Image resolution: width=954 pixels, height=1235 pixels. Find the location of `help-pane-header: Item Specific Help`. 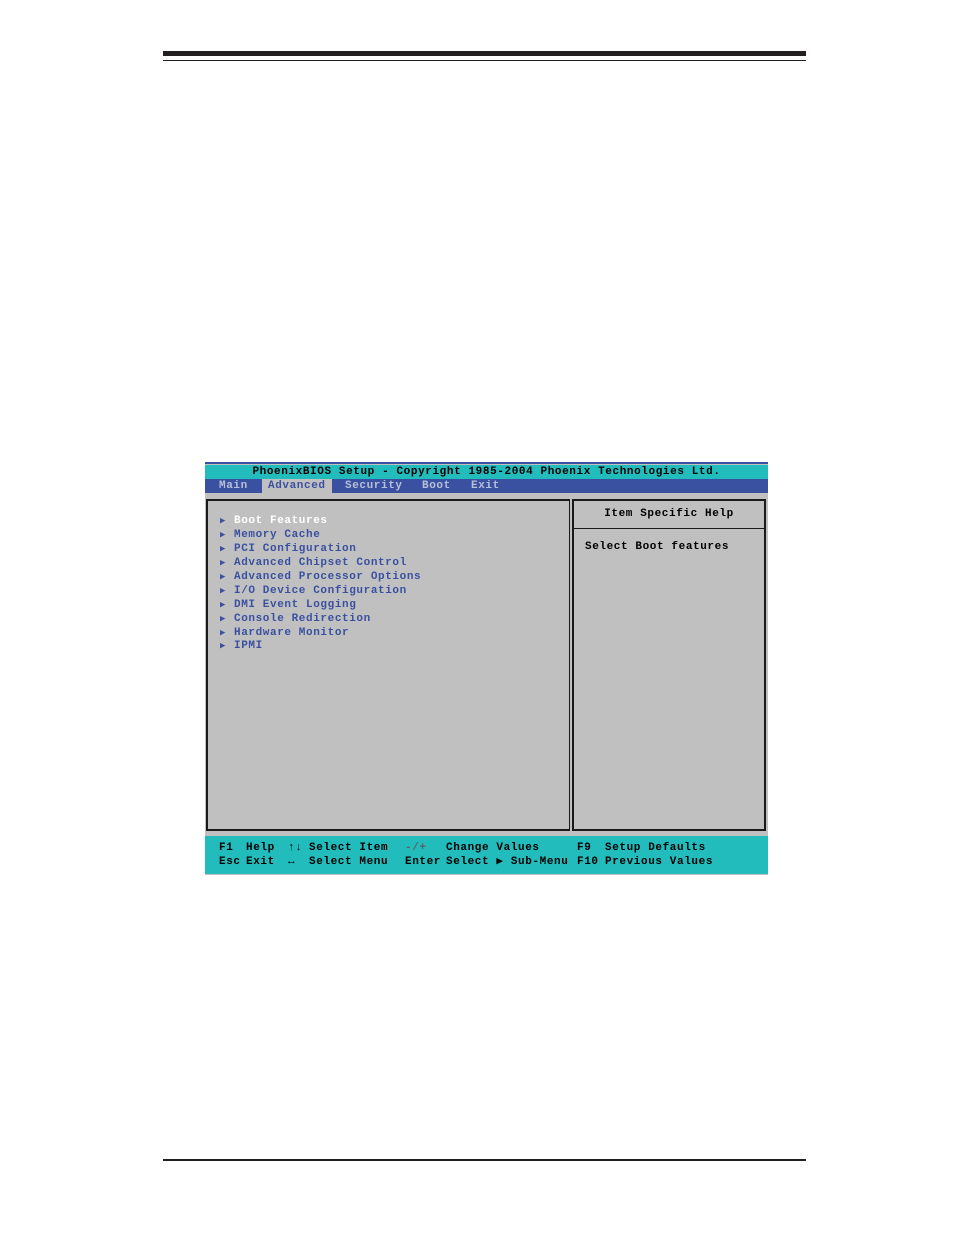

help-pane-header: Item Specific Help is located at coordinates (669, 515).